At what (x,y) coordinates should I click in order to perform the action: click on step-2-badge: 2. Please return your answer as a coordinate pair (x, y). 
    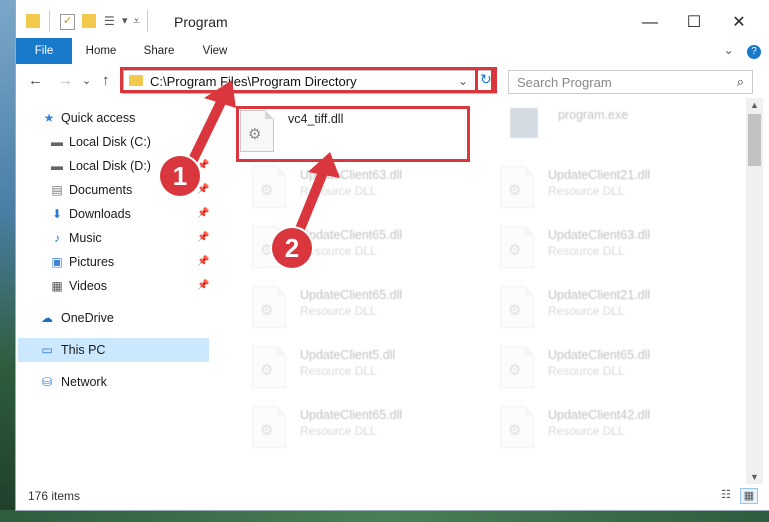
    Looking at the image, I should click on (292, 248).